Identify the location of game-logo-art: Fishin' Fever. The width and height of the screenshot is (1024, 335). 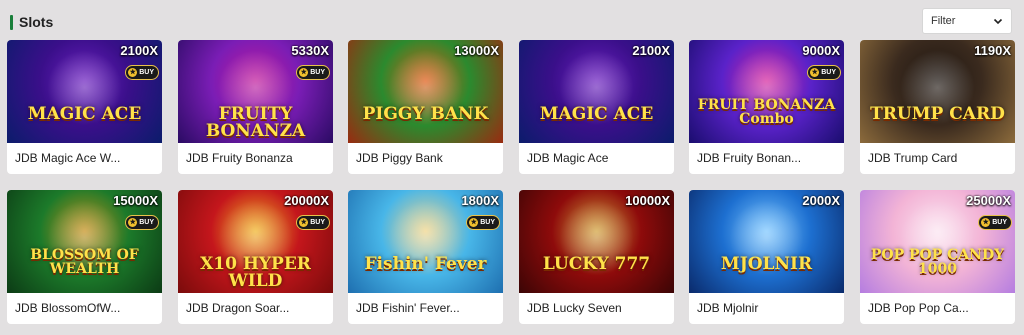
(425, 264).